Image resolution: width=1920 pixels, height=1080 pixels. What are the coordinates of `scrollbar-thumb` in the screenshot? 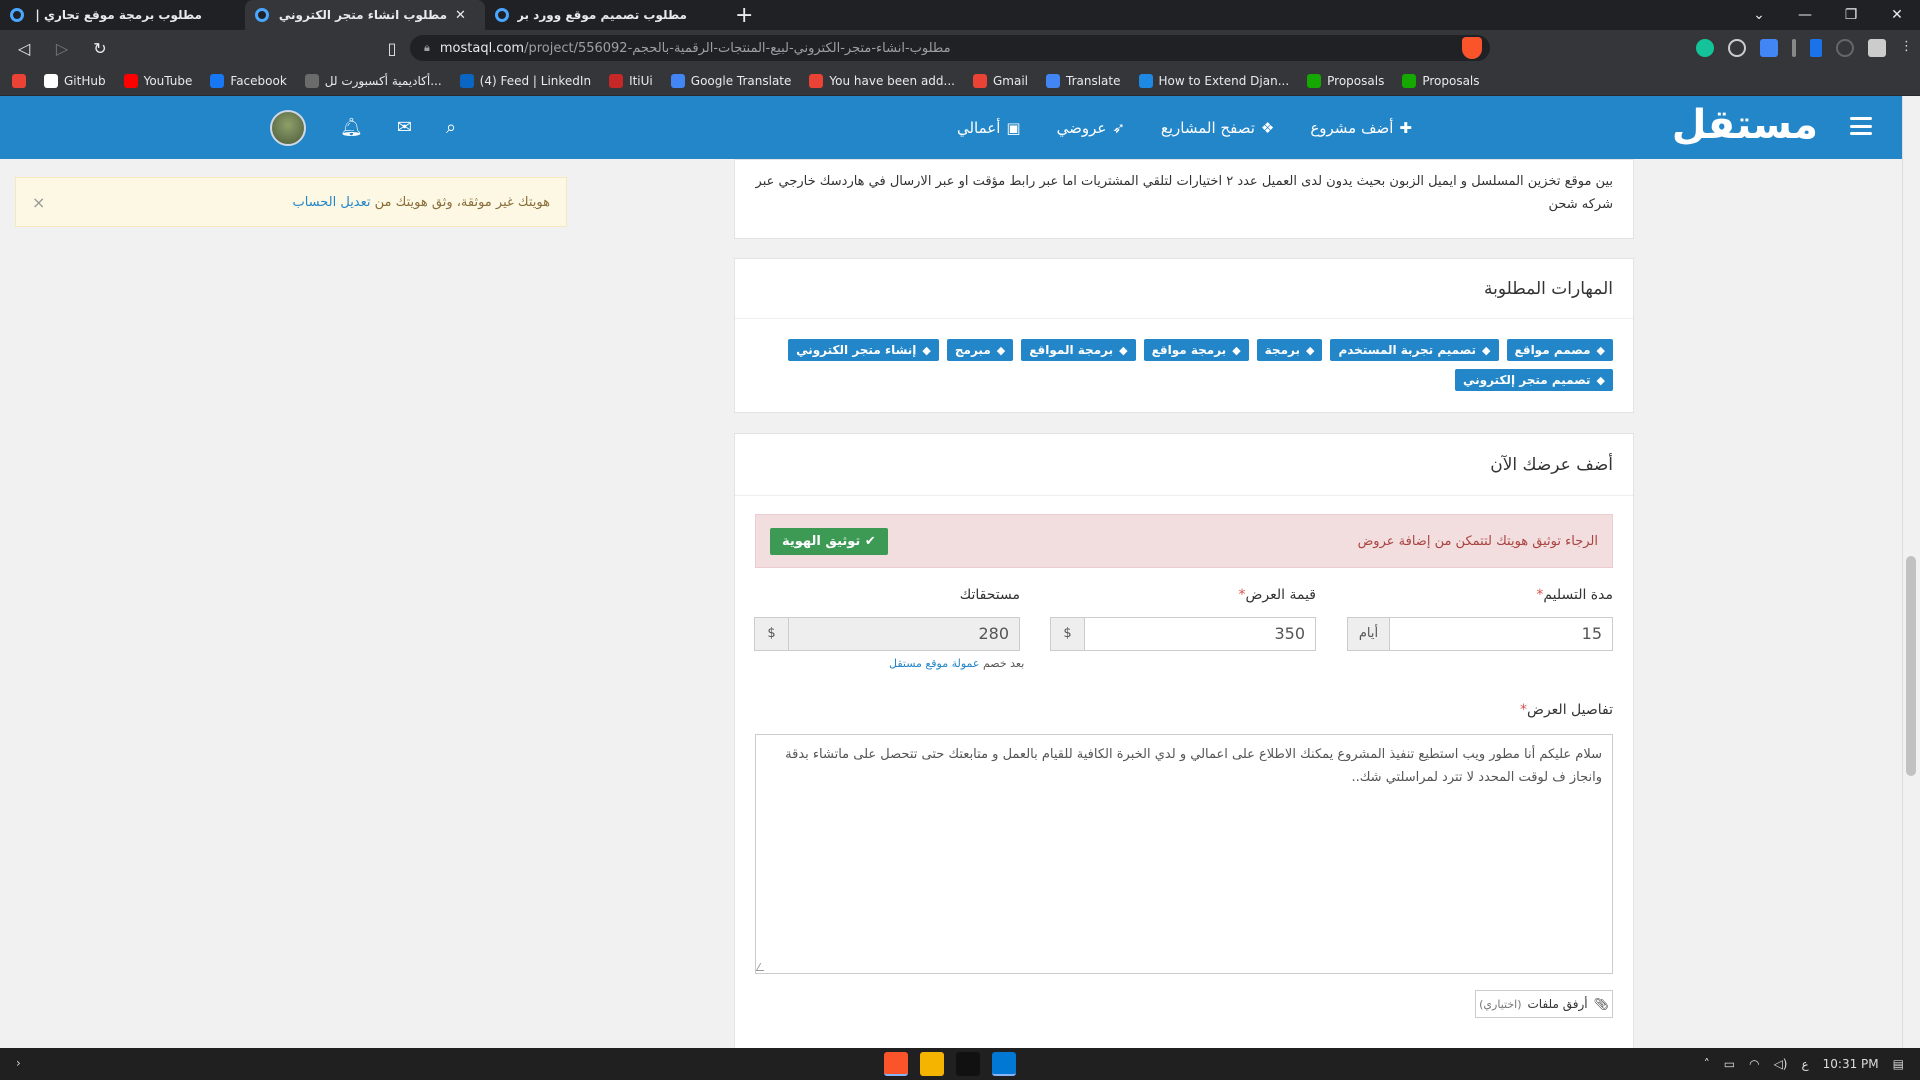 It's located at (1911, 666).